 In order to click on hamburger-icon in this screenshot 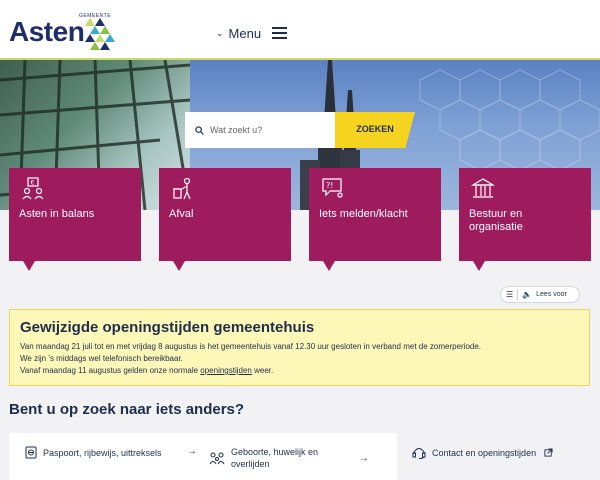, I will do `click(280, 33)`.